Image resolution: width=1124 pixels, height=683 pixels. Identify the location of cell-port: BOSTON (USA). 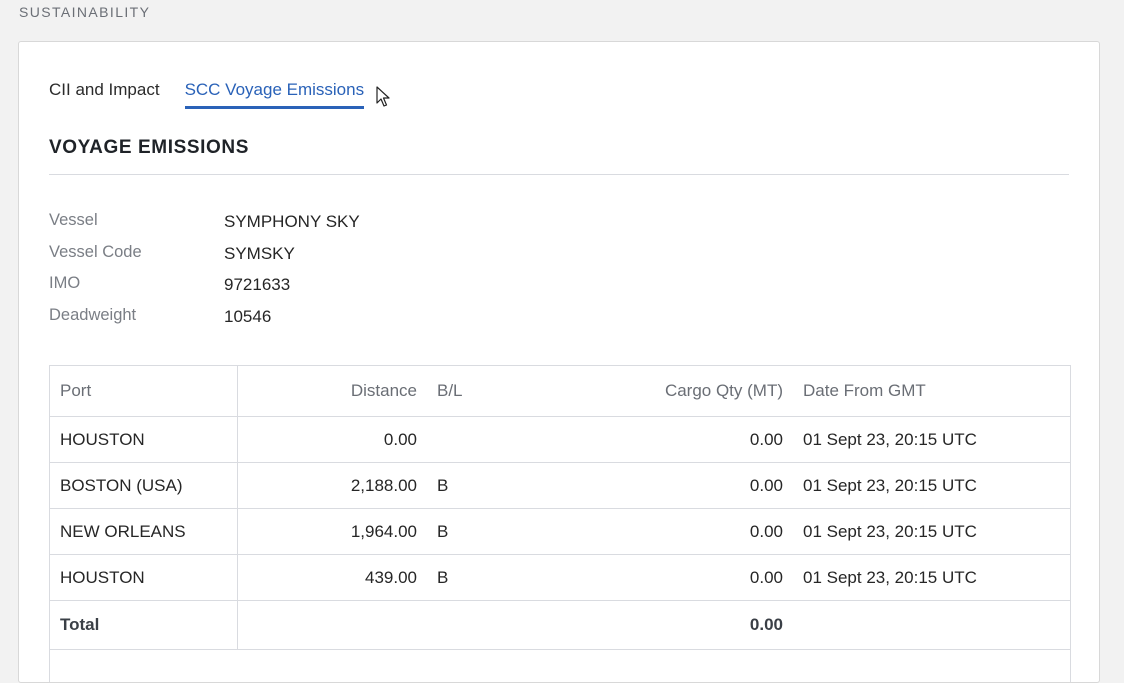
(144, 485).